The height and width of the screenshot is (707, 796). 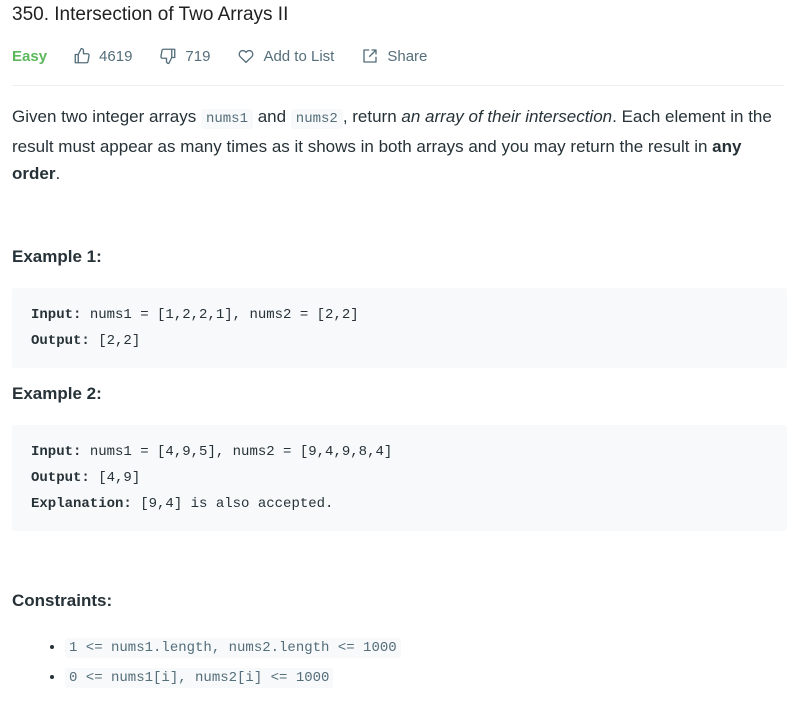 I want to click on input-value: nums1 = [4,9,5], nums2 = [9,4,9,8,4], so click(x=237, y=452).